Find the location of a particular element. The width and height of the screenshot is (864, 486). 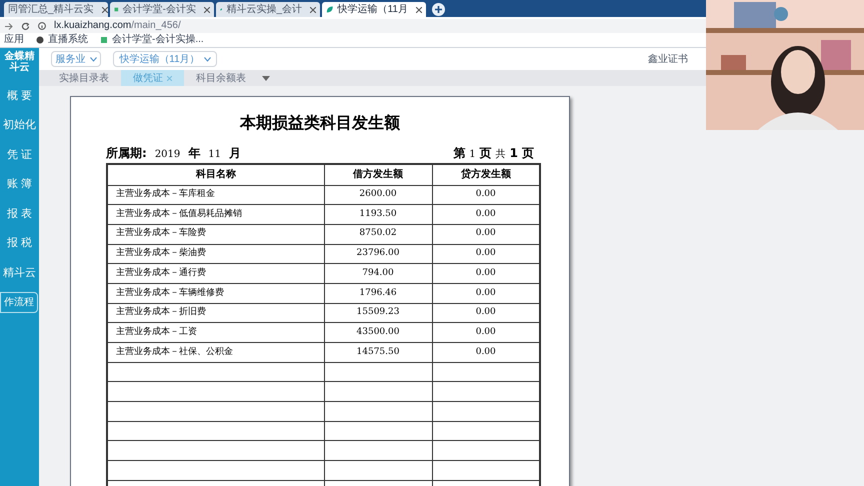

process-button: 作流程 is located at coordinates (19, 302).